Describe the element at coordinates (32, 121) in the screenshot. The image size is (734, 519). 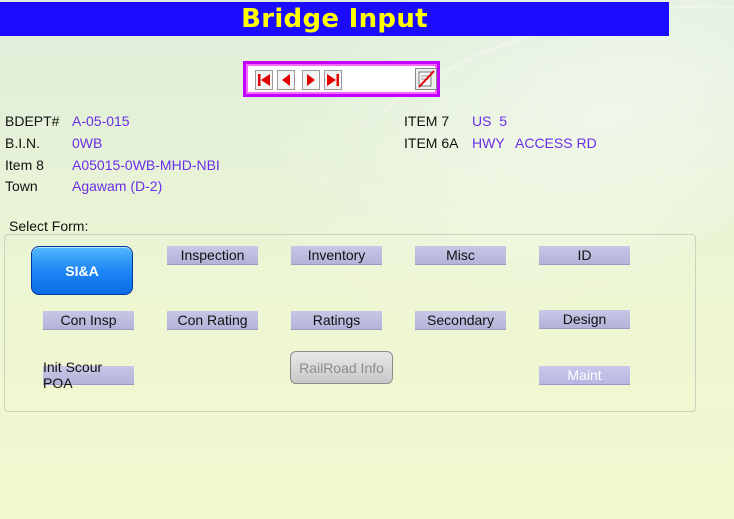
I see `bdept-label: BDEPT#` at that location.